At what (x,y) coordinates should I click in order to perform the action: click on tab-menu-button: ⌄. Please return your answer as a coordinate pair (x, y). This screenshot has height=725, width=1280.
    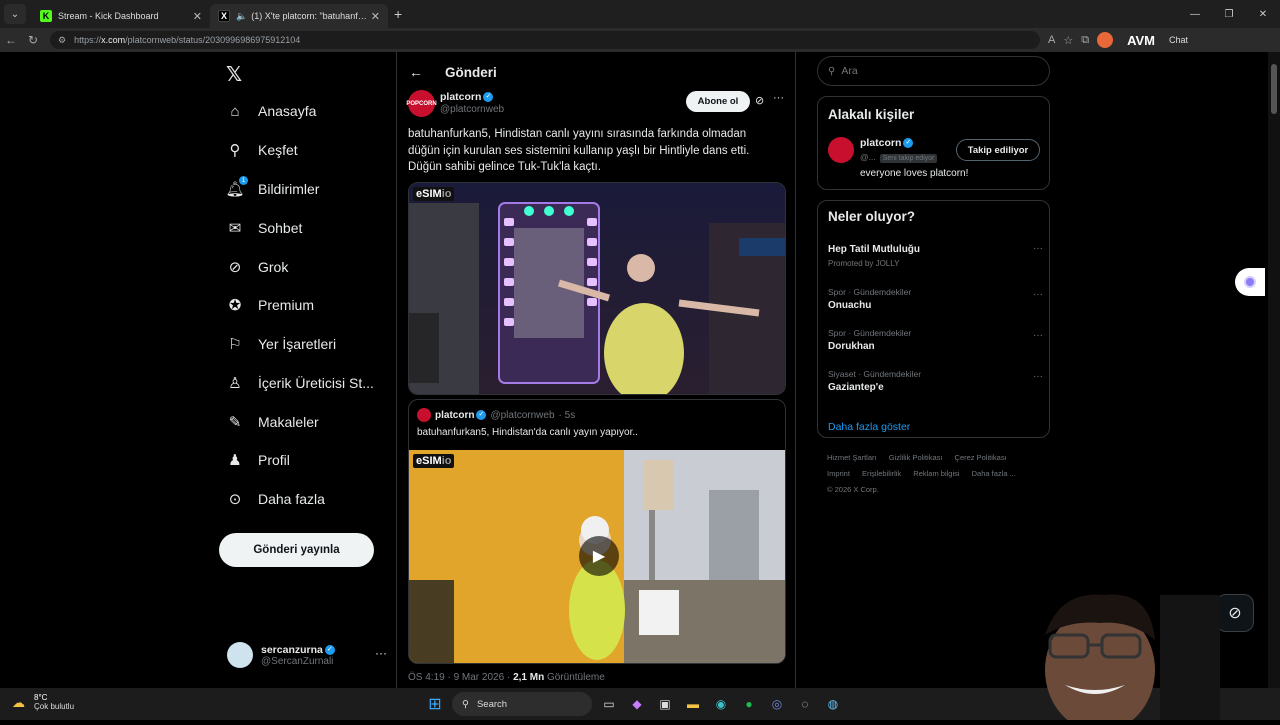
    Looking at the image, I should click on (15, 14).